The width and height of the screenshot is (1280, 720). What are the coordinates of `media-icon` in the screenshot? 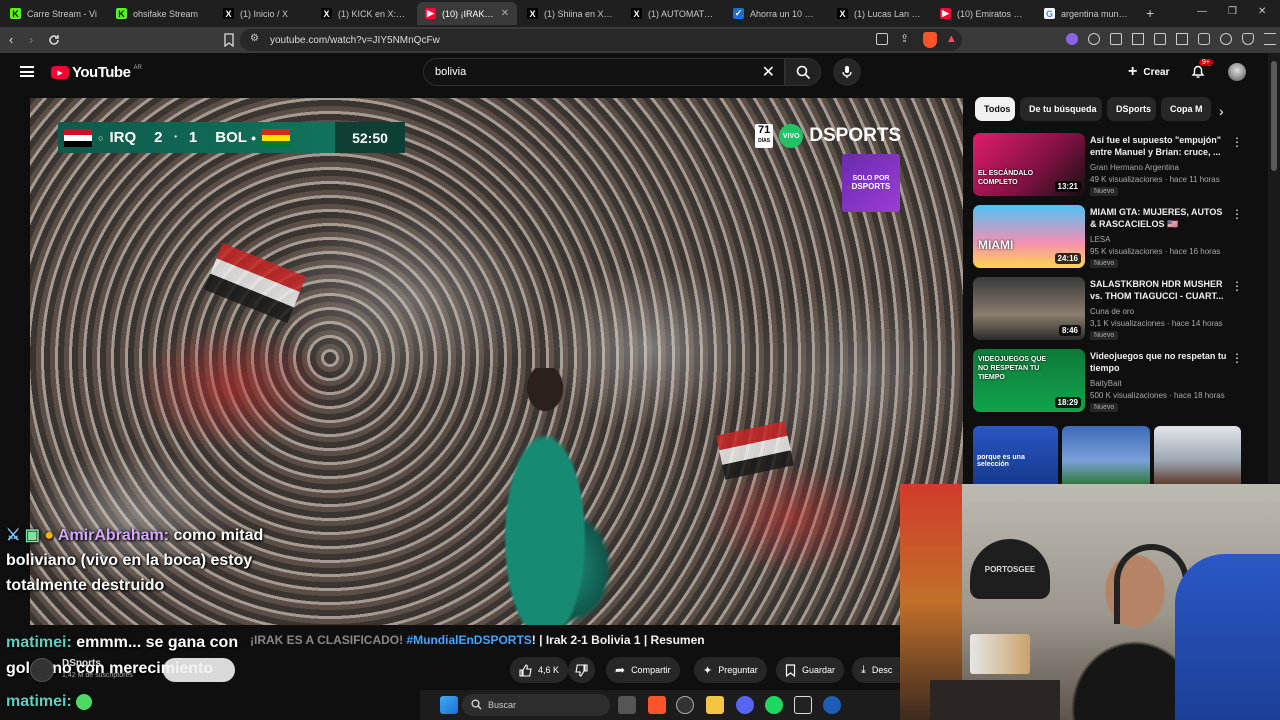 It's located at (1160, 39).